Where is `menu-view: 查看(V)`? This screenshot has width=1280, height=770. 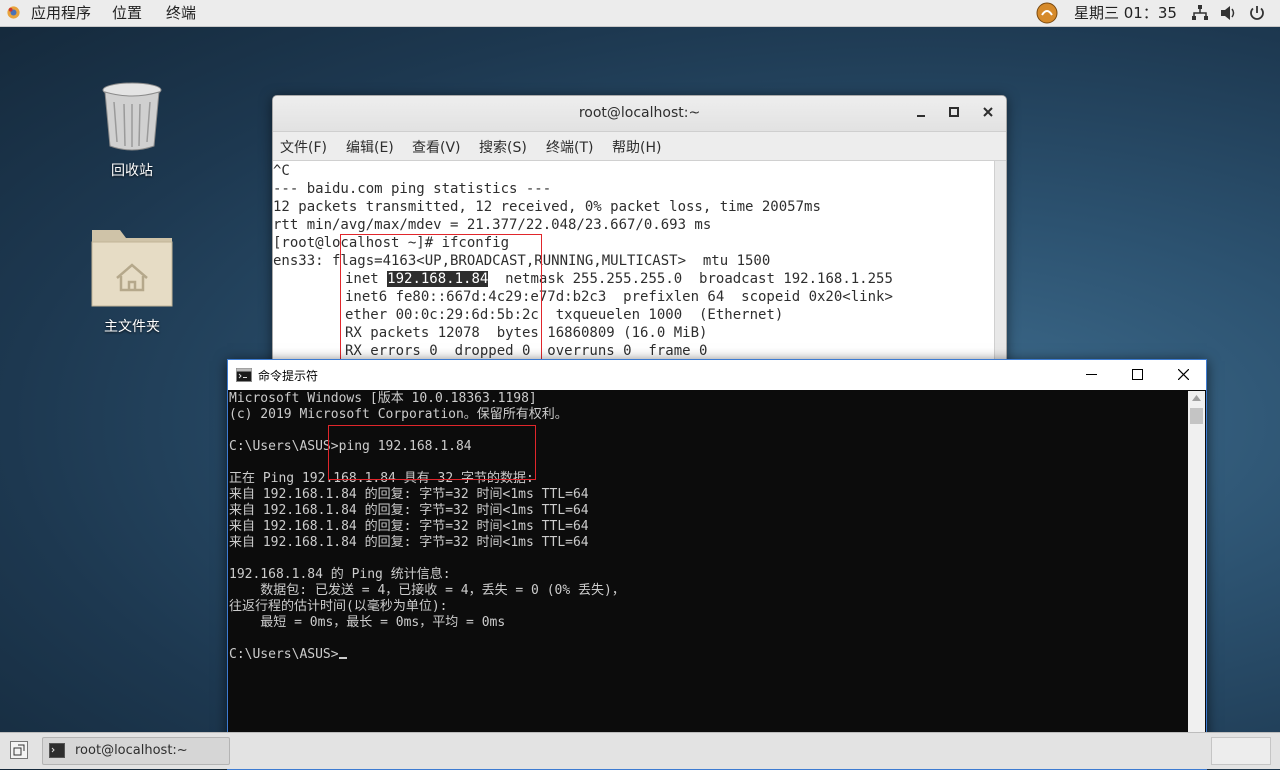 menu-view: 查看(V) is located at coordinates (436, 147).